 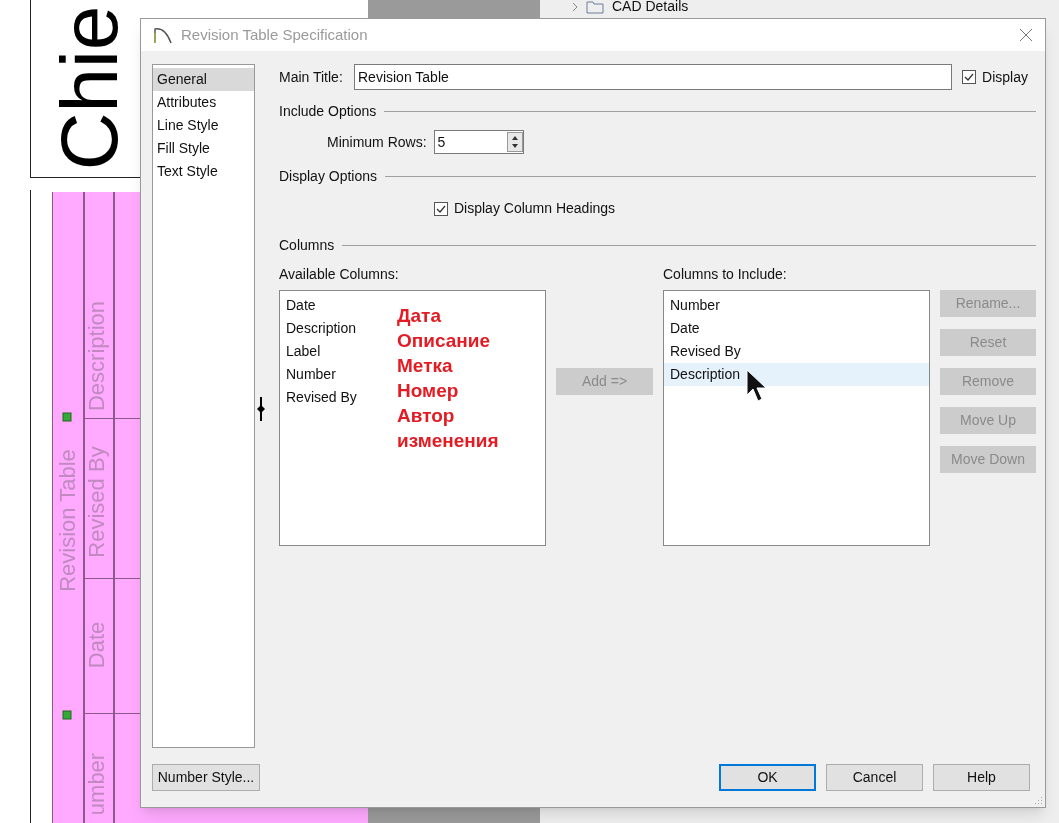 I want to click on checkbox-label: Display, so click(x=1005, y=77).